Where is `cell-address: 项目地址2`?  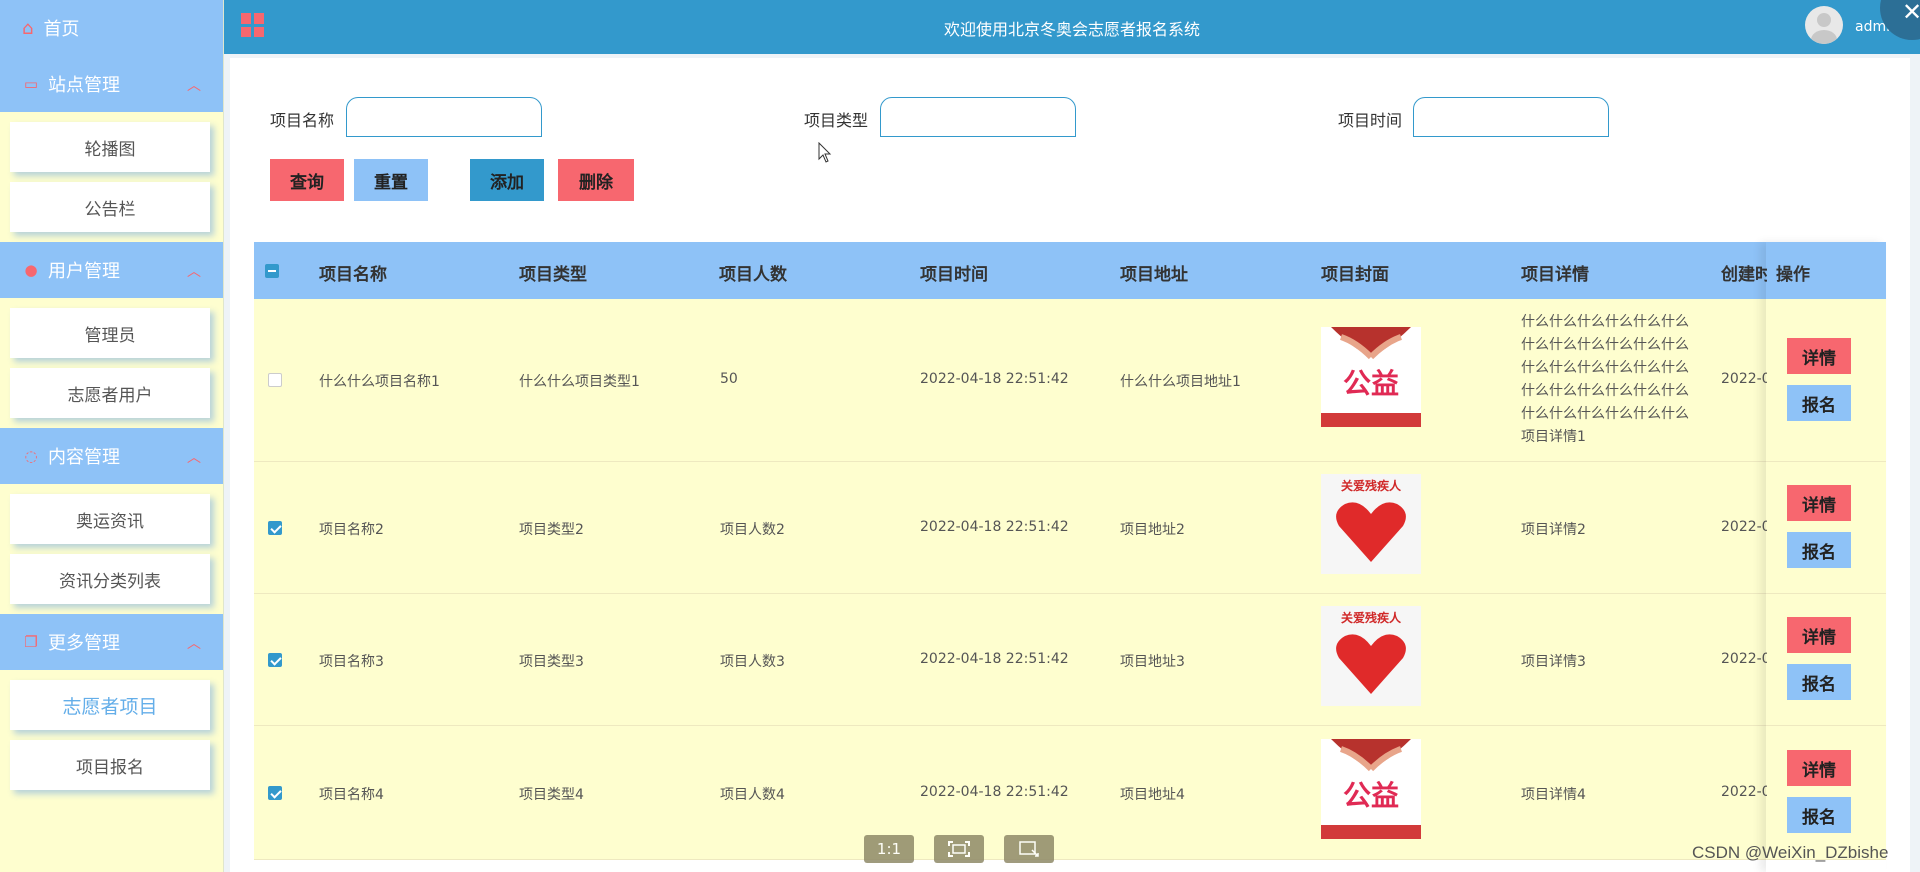
cell-address: 项目地址2 is located at coordinates (1152, 530).